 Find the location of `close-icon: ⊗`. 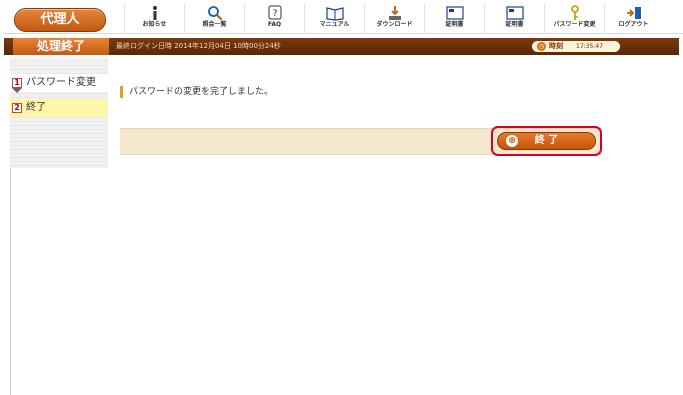

close-icon: ⊗ is located at coordinates (512, 141).